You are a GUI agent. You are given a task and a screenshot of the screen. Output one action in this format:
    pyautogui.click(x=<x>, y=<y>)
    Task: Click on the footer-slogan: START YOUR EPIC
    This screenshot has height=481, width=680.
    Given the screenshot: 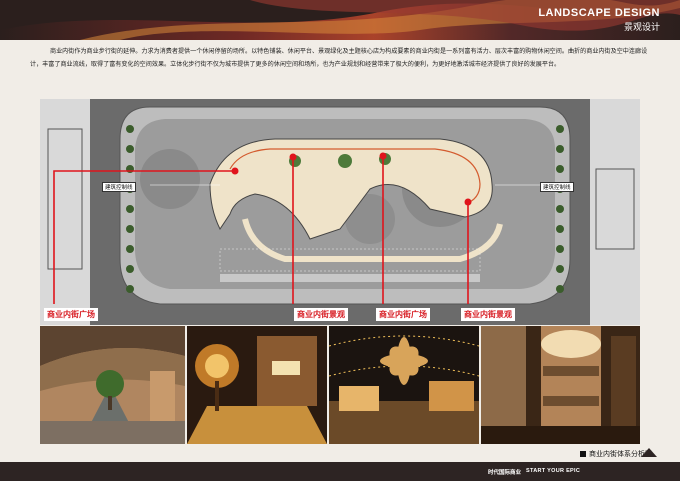 What is the action you would take?
    pyautogui.click(x=553, y=471)
    